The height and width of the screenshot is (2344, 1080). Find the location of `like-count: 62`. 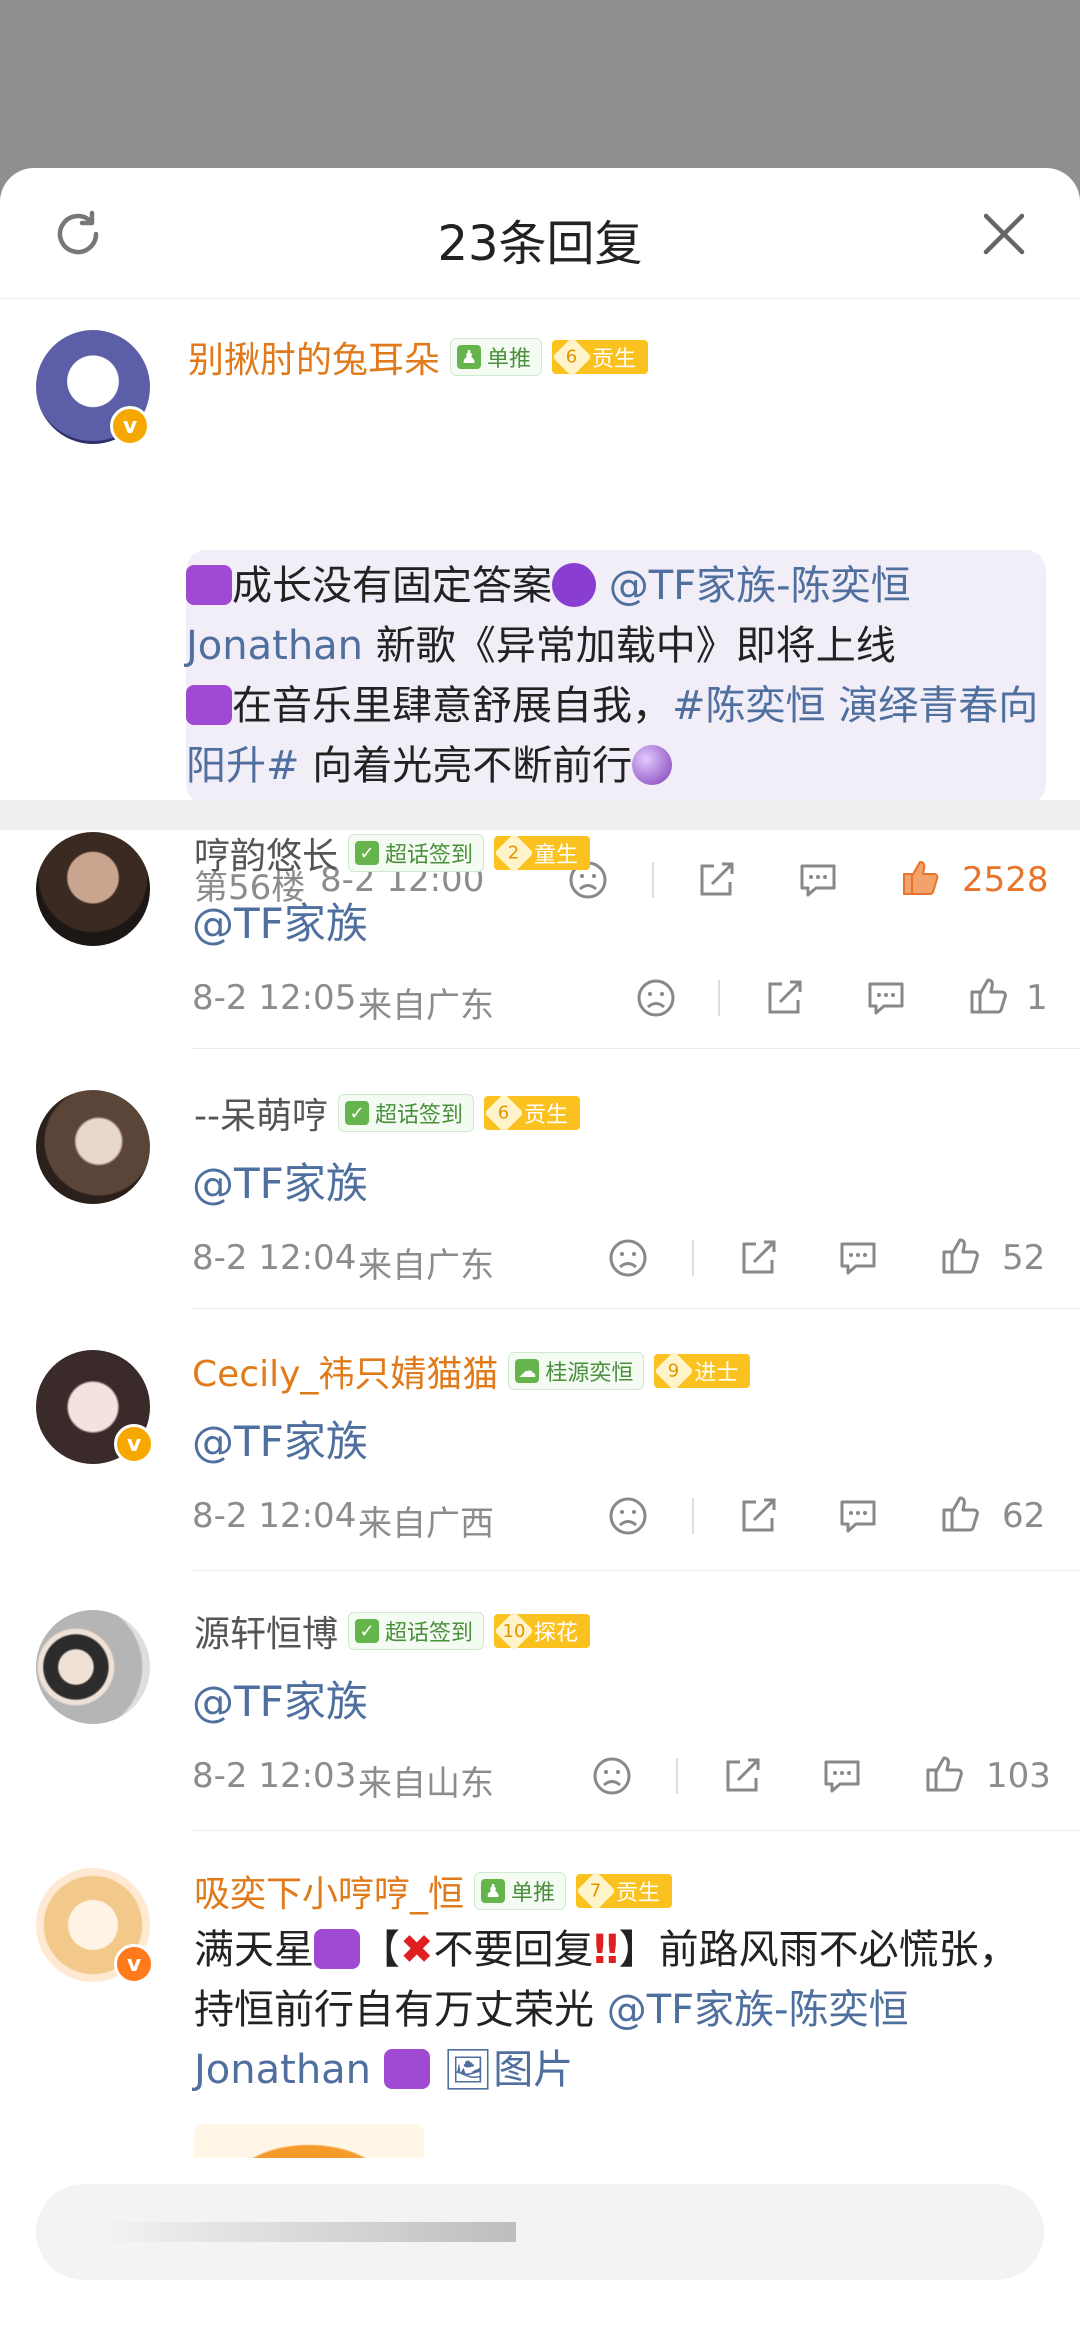

like-count: 62 is located at coordinates (1024, 1516).